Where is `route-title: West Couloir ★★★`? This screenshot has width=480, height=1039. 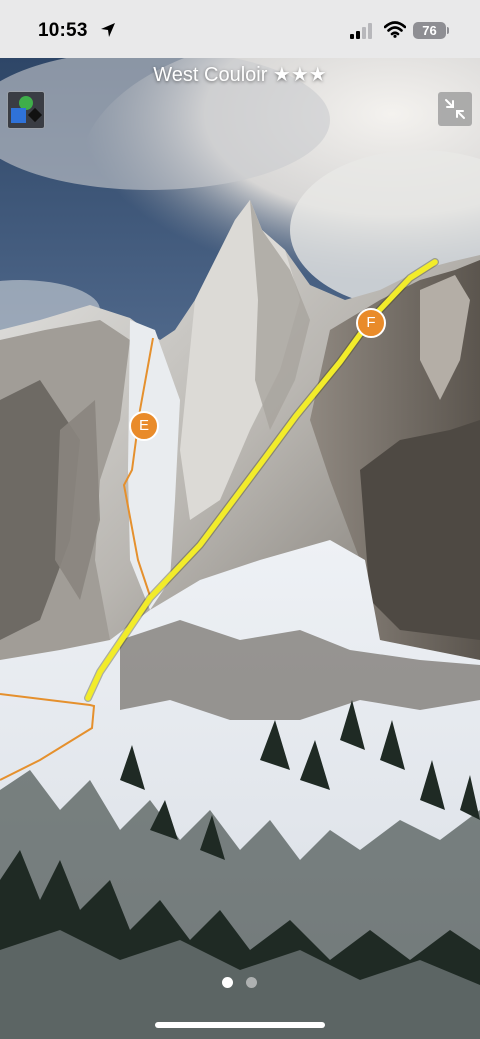 route-title: West Couloir ★★★ is located at coordinates (240, 75).